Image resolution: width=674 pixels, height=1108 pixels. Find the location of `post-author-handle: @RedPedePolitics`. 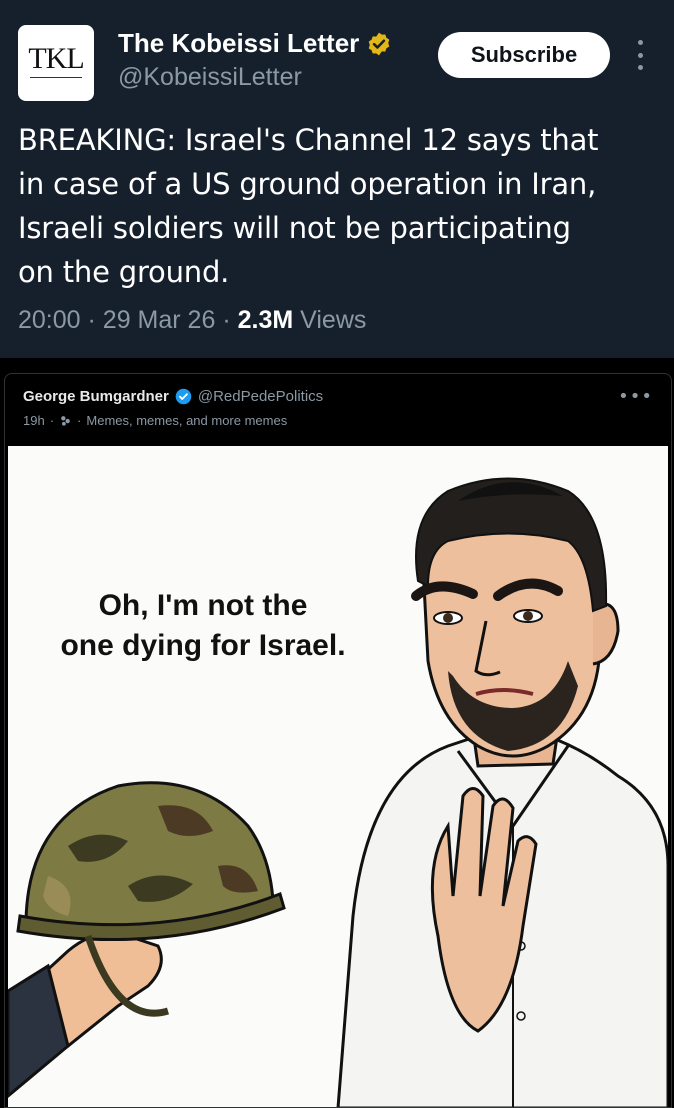

post-author-handle: @RedPedePolitics is located at coordinates (260, 396).